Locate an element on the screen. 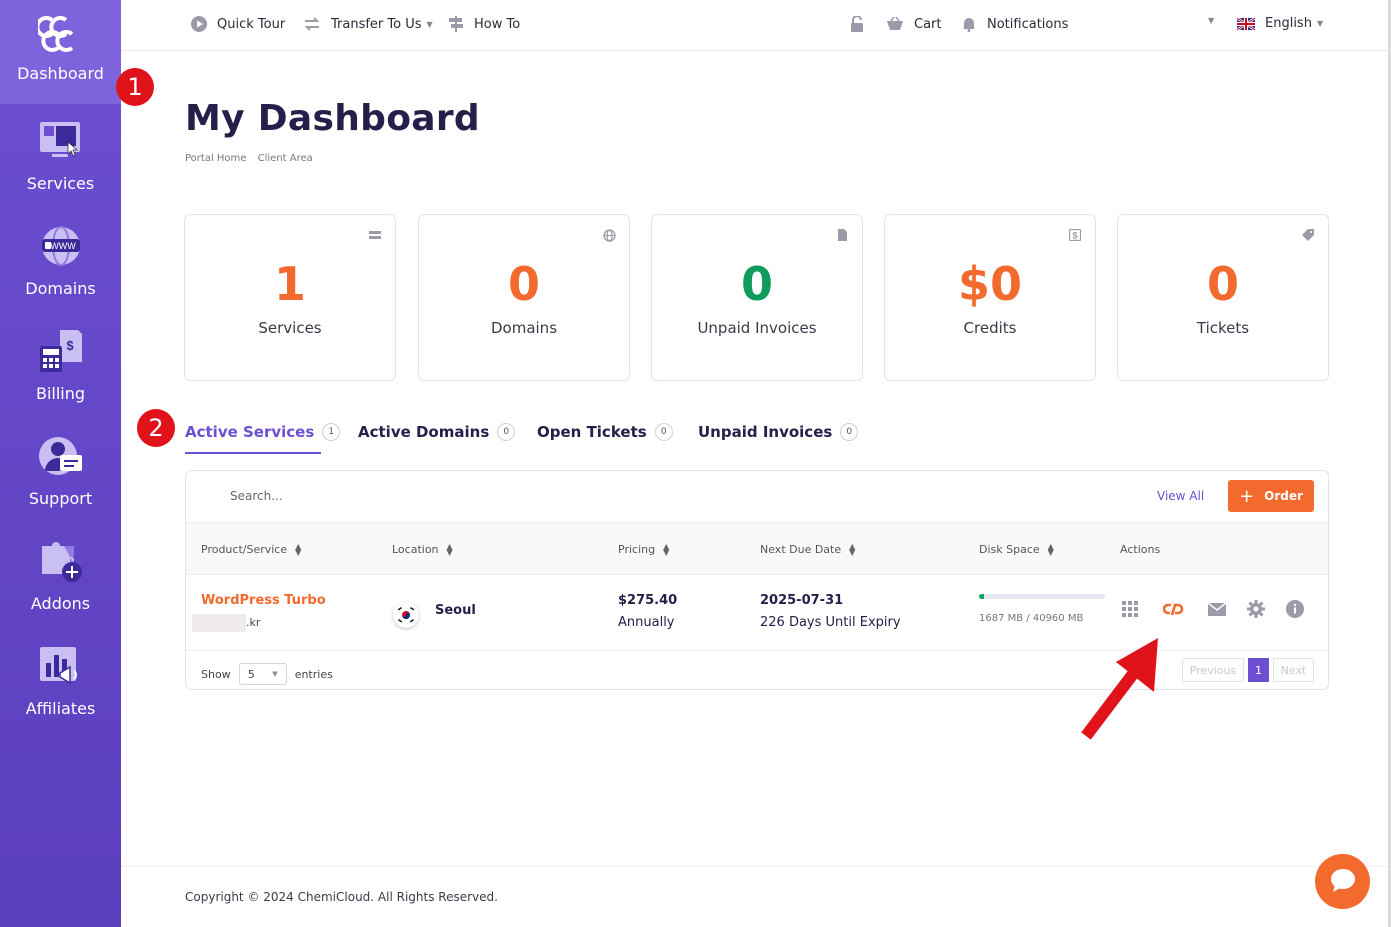  quick-tour-link: Quick Tour is located at coordinates (238, 24).